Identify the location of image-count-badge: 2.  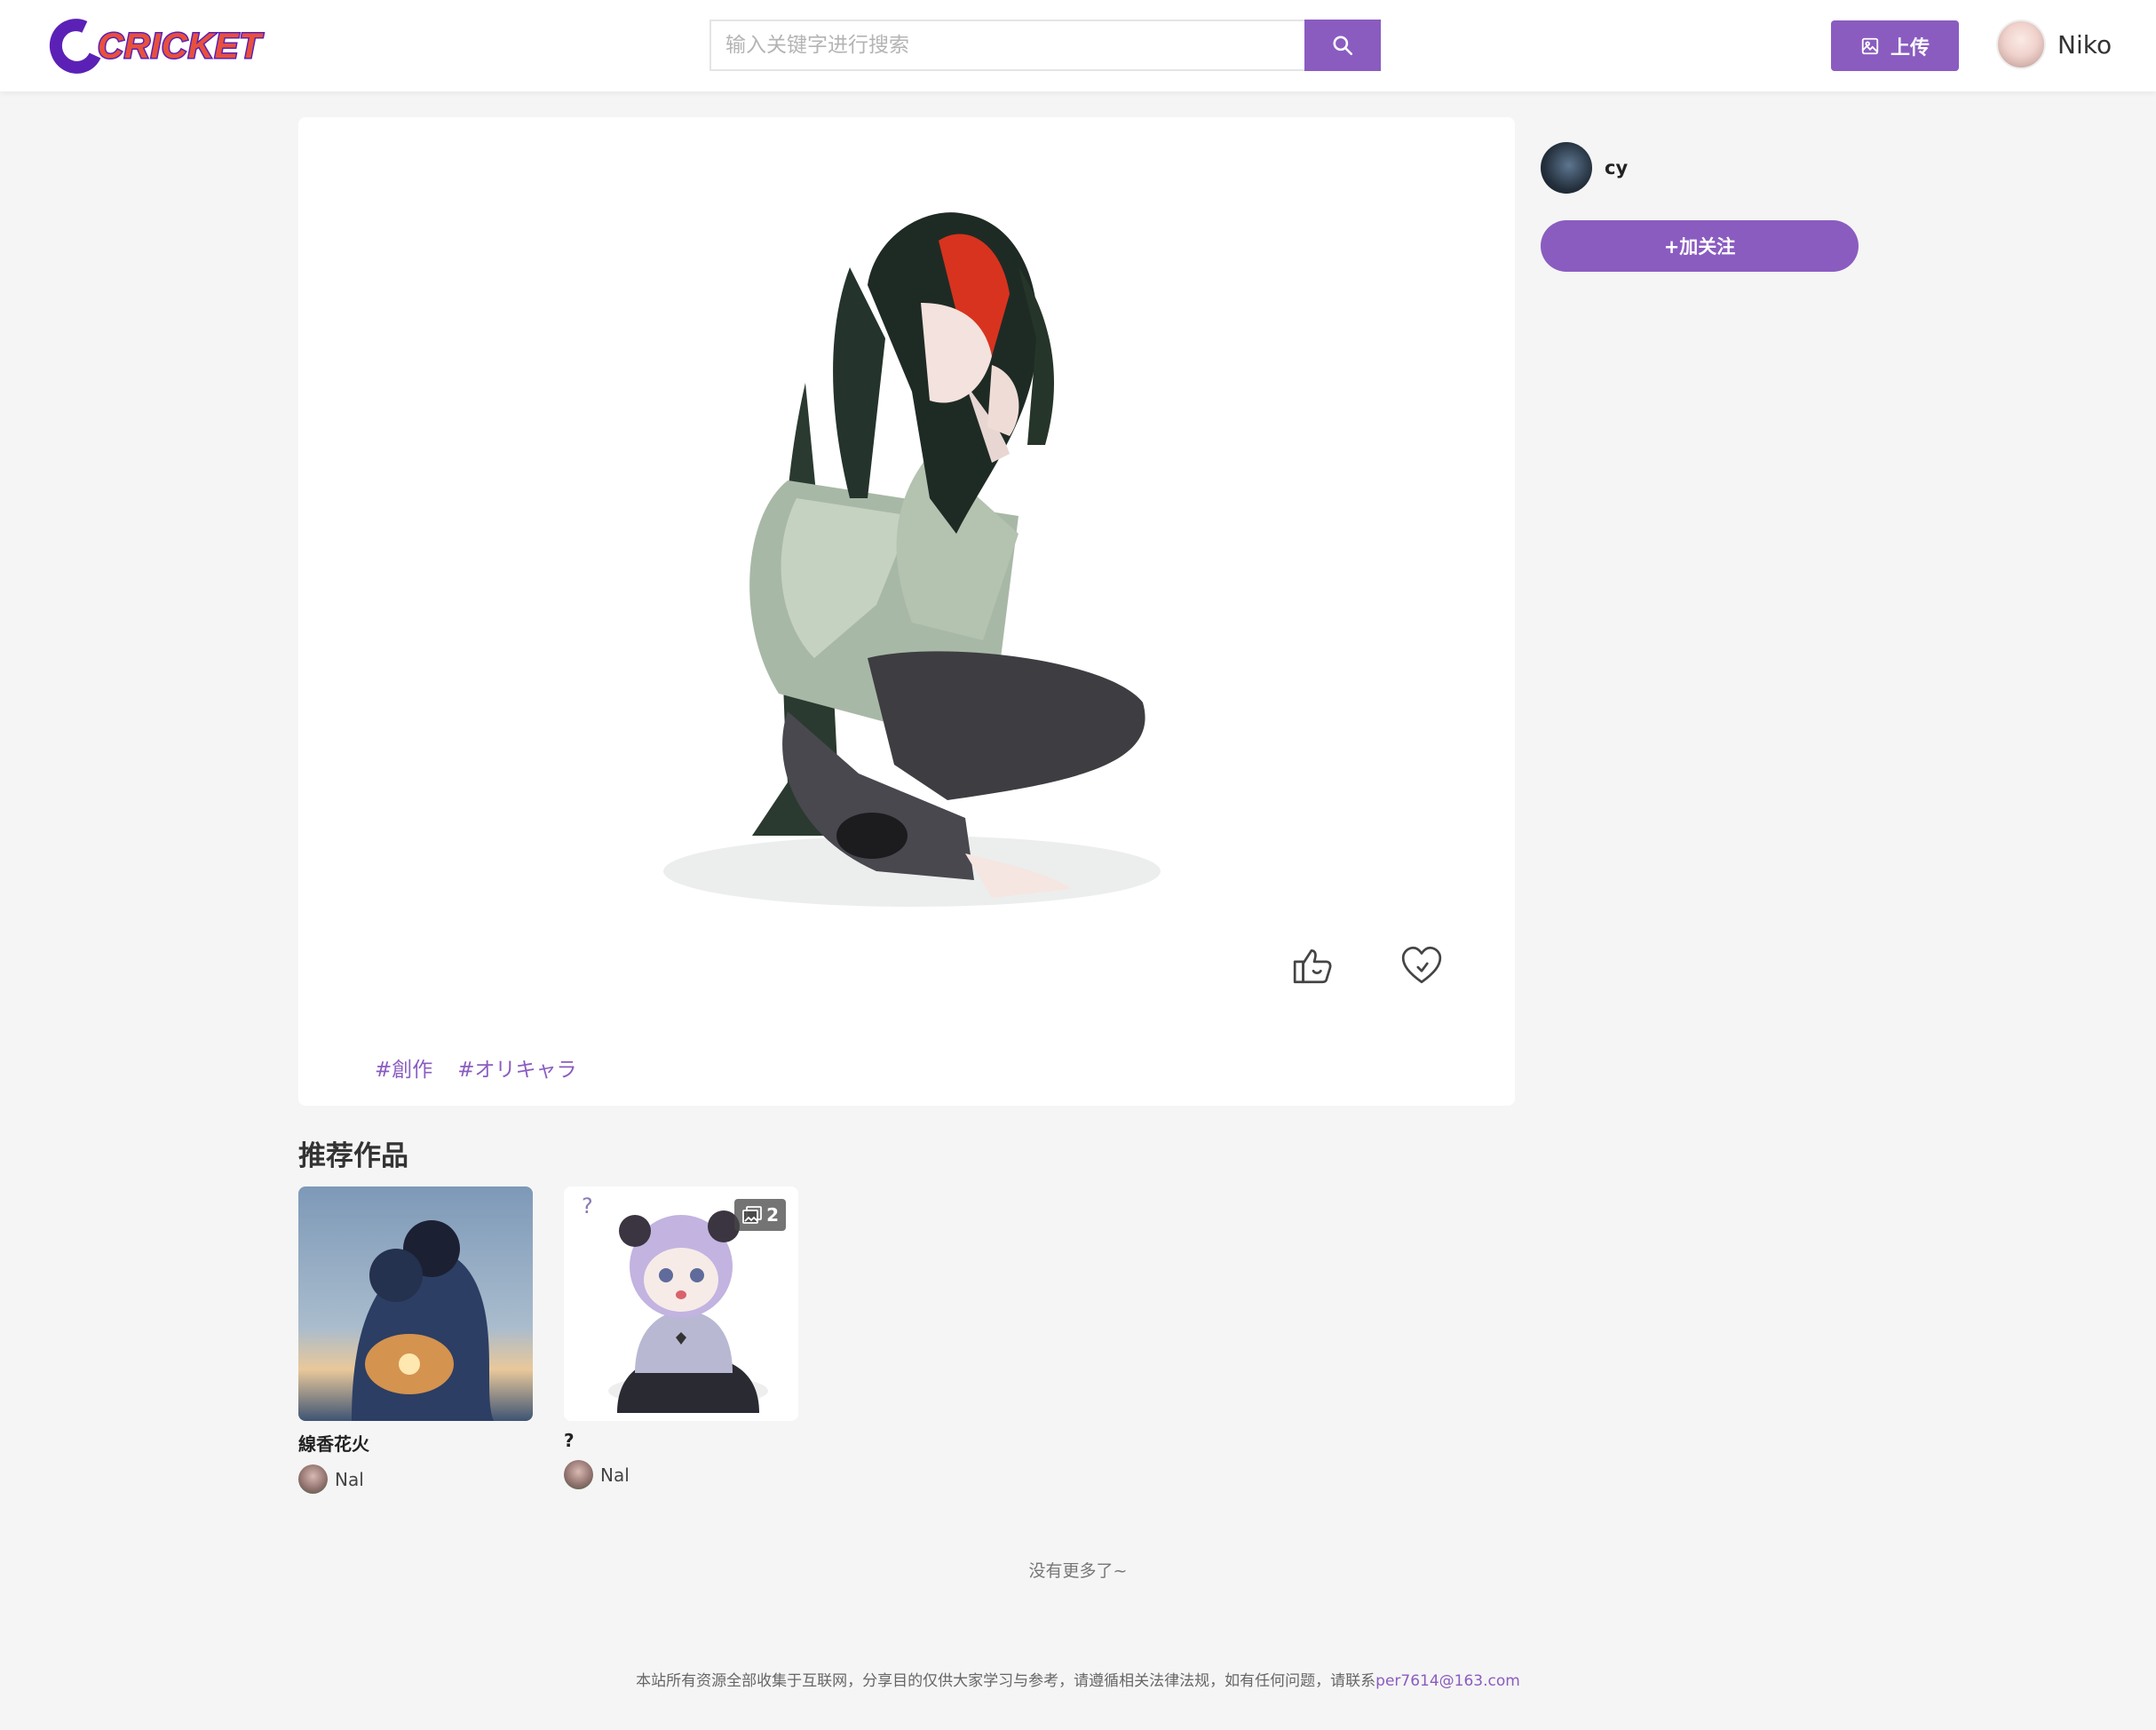
(760, 1215).